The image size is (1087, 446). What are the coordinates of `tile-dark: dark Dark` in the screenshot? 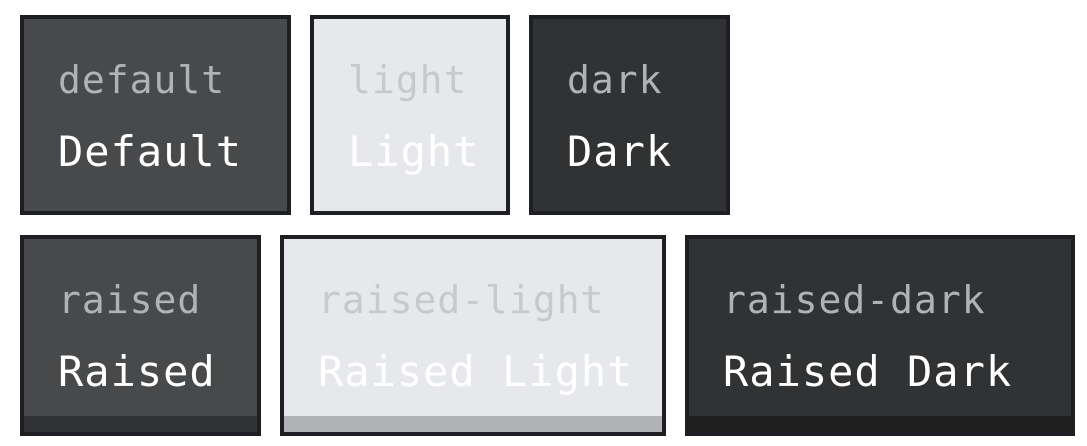 It's located at (629, 115).